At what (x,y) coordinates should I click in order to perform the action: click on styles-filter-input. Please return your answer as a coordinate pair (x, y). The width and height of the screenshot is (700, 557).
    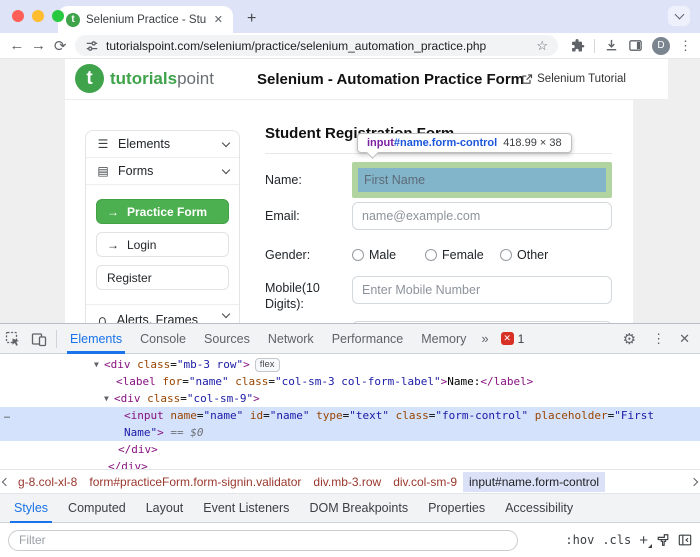
    Looking at the image, I should click on (263, 540).